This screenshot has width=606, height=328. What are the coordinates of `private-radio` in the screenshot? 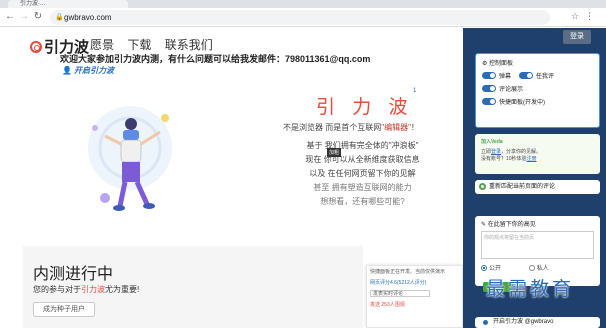 It's located at (531, 268).